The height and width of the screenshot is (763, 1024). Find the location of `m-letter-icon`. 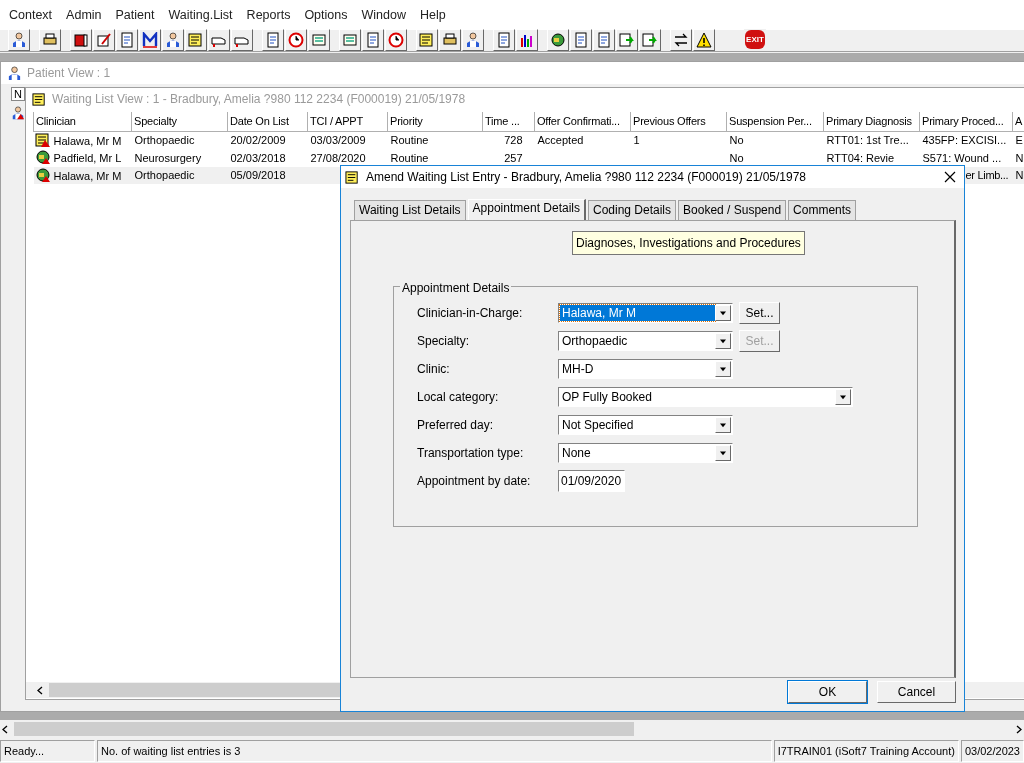

m-letter-icon is located at coordinates (150, 39).